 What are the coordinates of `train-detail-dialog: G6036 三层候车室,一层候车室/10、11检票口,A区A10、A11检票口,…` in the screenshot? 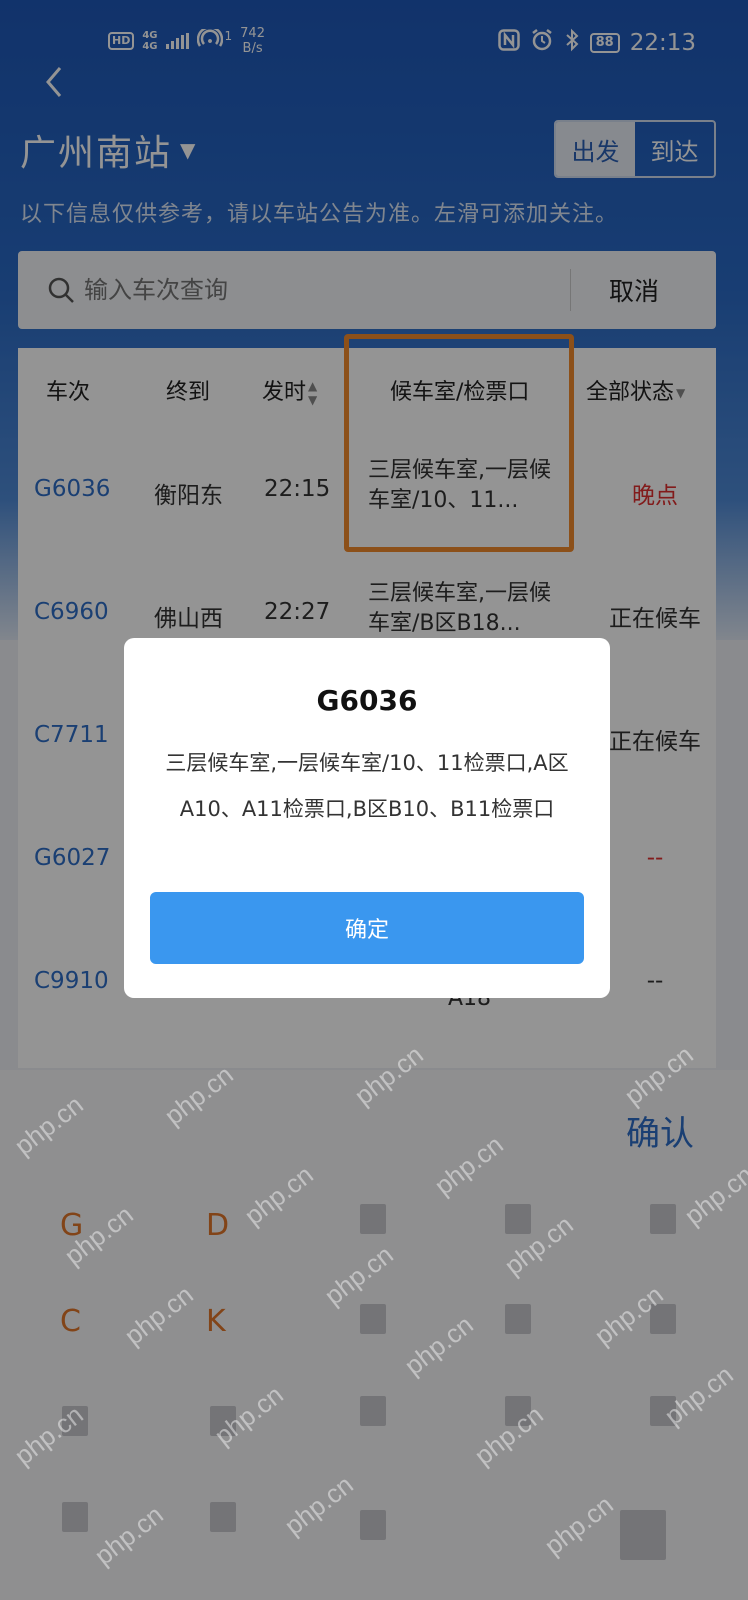 It's located at (367, 818).